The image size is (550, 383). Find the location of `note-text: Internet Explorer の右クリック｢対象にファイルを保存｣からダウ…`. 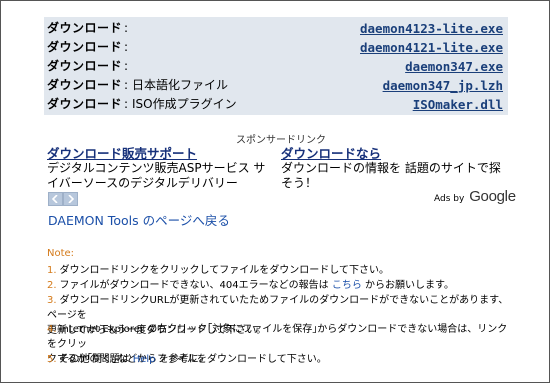

note-text: Internet Explorer の右クリック｢対象にファイルを保存｣からダウ… is located at coordinates (277, 337).